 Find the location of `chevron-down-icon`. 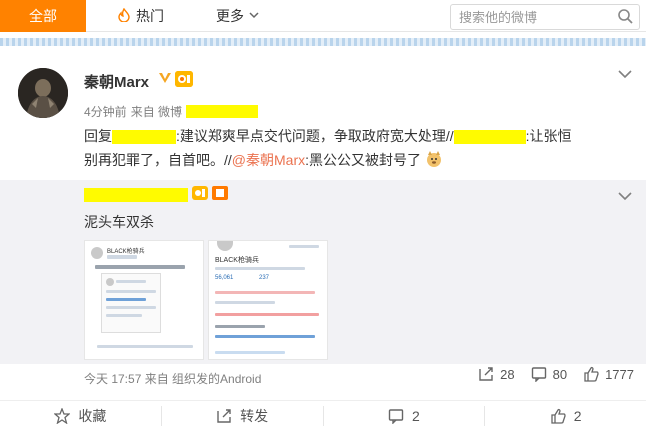

chevron-down-icon is located at coordinates (254, 16).